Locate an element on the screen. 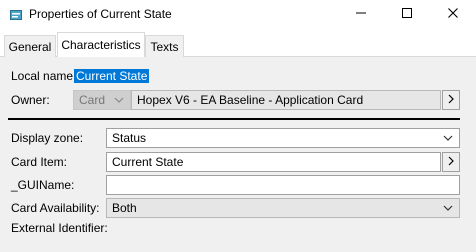  gui-name-label: _GUIName: is located at coordinates (43, 185).